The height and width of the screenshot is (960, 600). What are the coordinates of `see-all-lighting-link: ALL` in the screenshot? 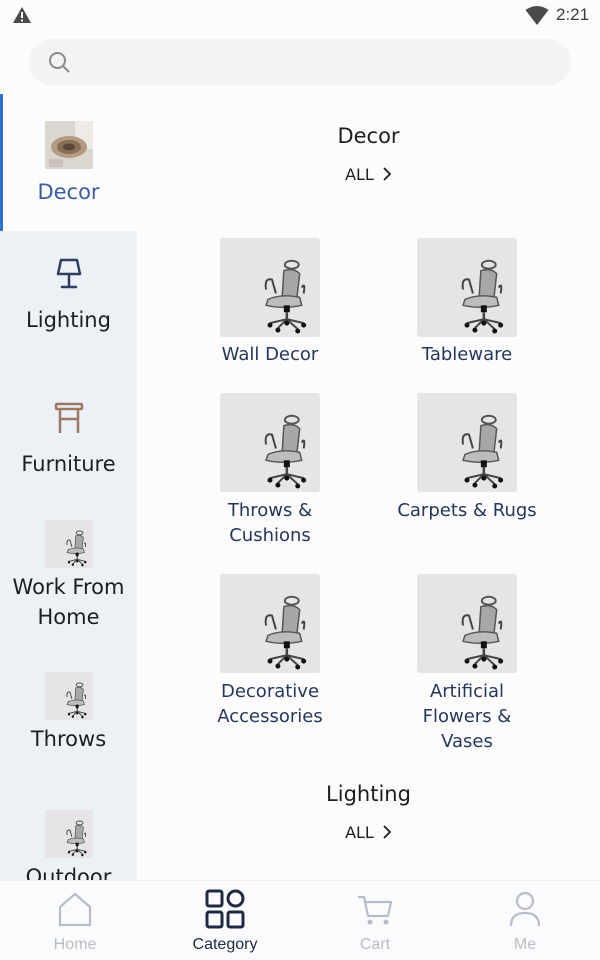 It's located at (368, 832).